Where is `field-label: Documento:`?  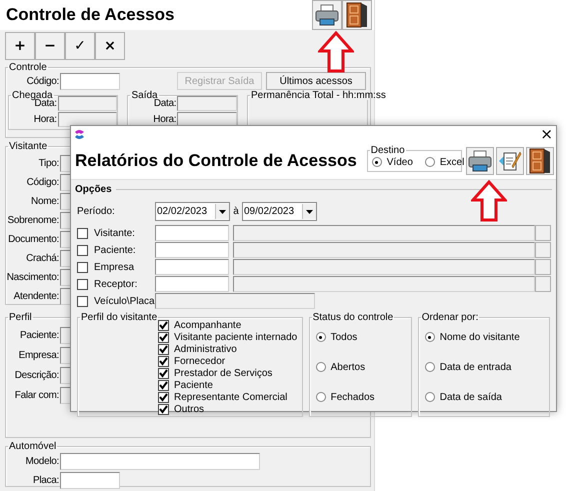 field-label: Documento: is located at coordinates (33, 239).